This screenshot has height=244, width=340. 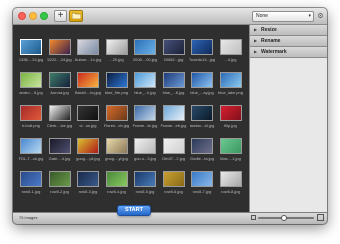 I want to click on thumbnail-filename: blue_lake.png, so click(x=230, y=92).